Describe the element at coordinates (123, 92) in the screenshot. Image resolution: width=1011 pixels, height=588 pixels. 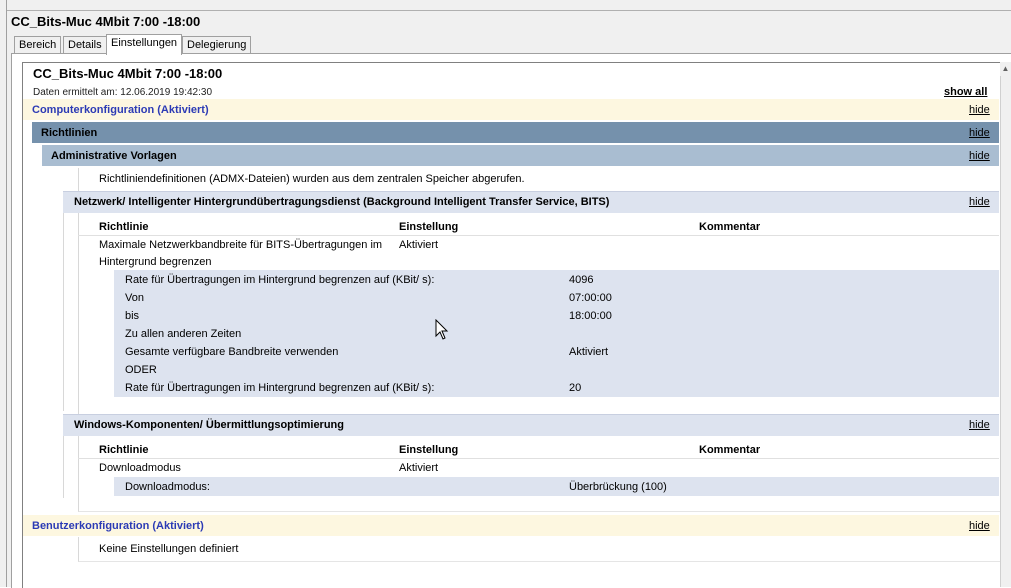
I see `collected-timestamp: Daten ermittelt am: 12.06.2019 19:42:30` at that location.